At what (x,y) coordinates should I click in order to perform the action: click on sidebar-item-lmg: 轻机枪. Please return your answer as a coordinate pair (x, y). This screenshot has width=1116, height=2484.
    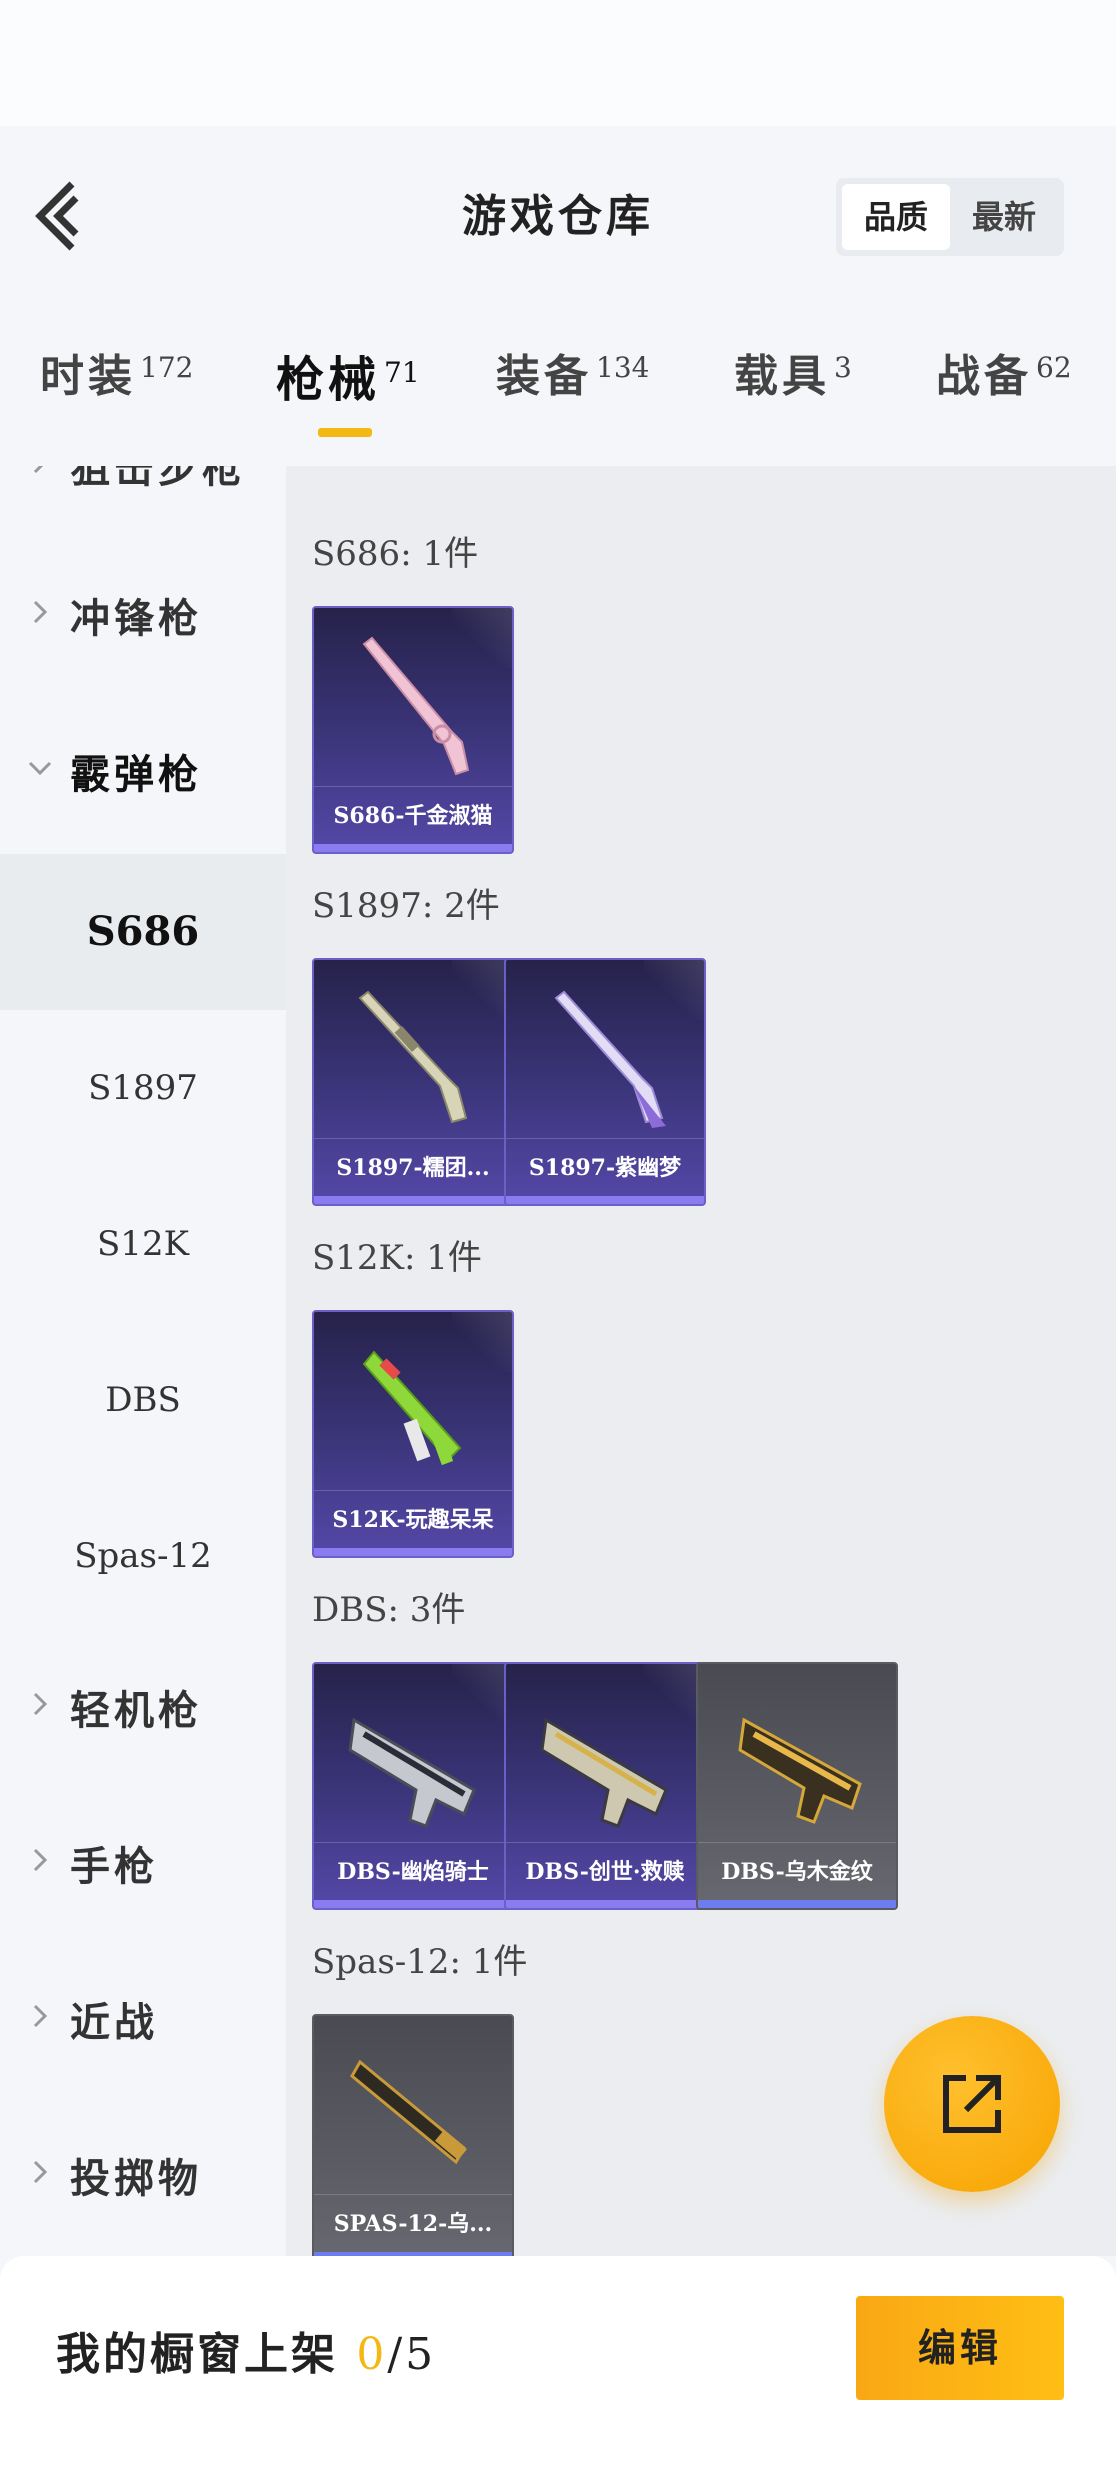
    Looking at the image, I should click on (143, 1708).